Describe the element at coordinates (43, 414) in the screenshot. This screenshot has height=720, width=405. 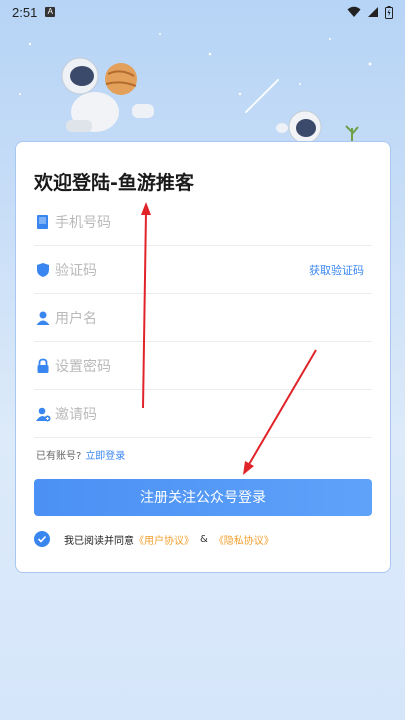
I see `add-user-icon` at that location.